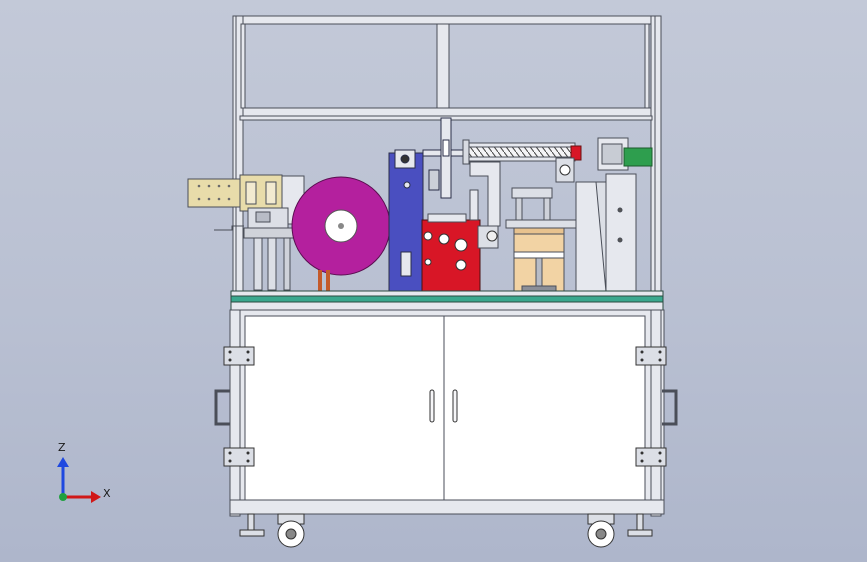 This screenshot has height=562, width=867. What do you see at coordinates (107, 493) in the screenshot?
I see `x-axis-label: X` at bounding box center [107, 493].